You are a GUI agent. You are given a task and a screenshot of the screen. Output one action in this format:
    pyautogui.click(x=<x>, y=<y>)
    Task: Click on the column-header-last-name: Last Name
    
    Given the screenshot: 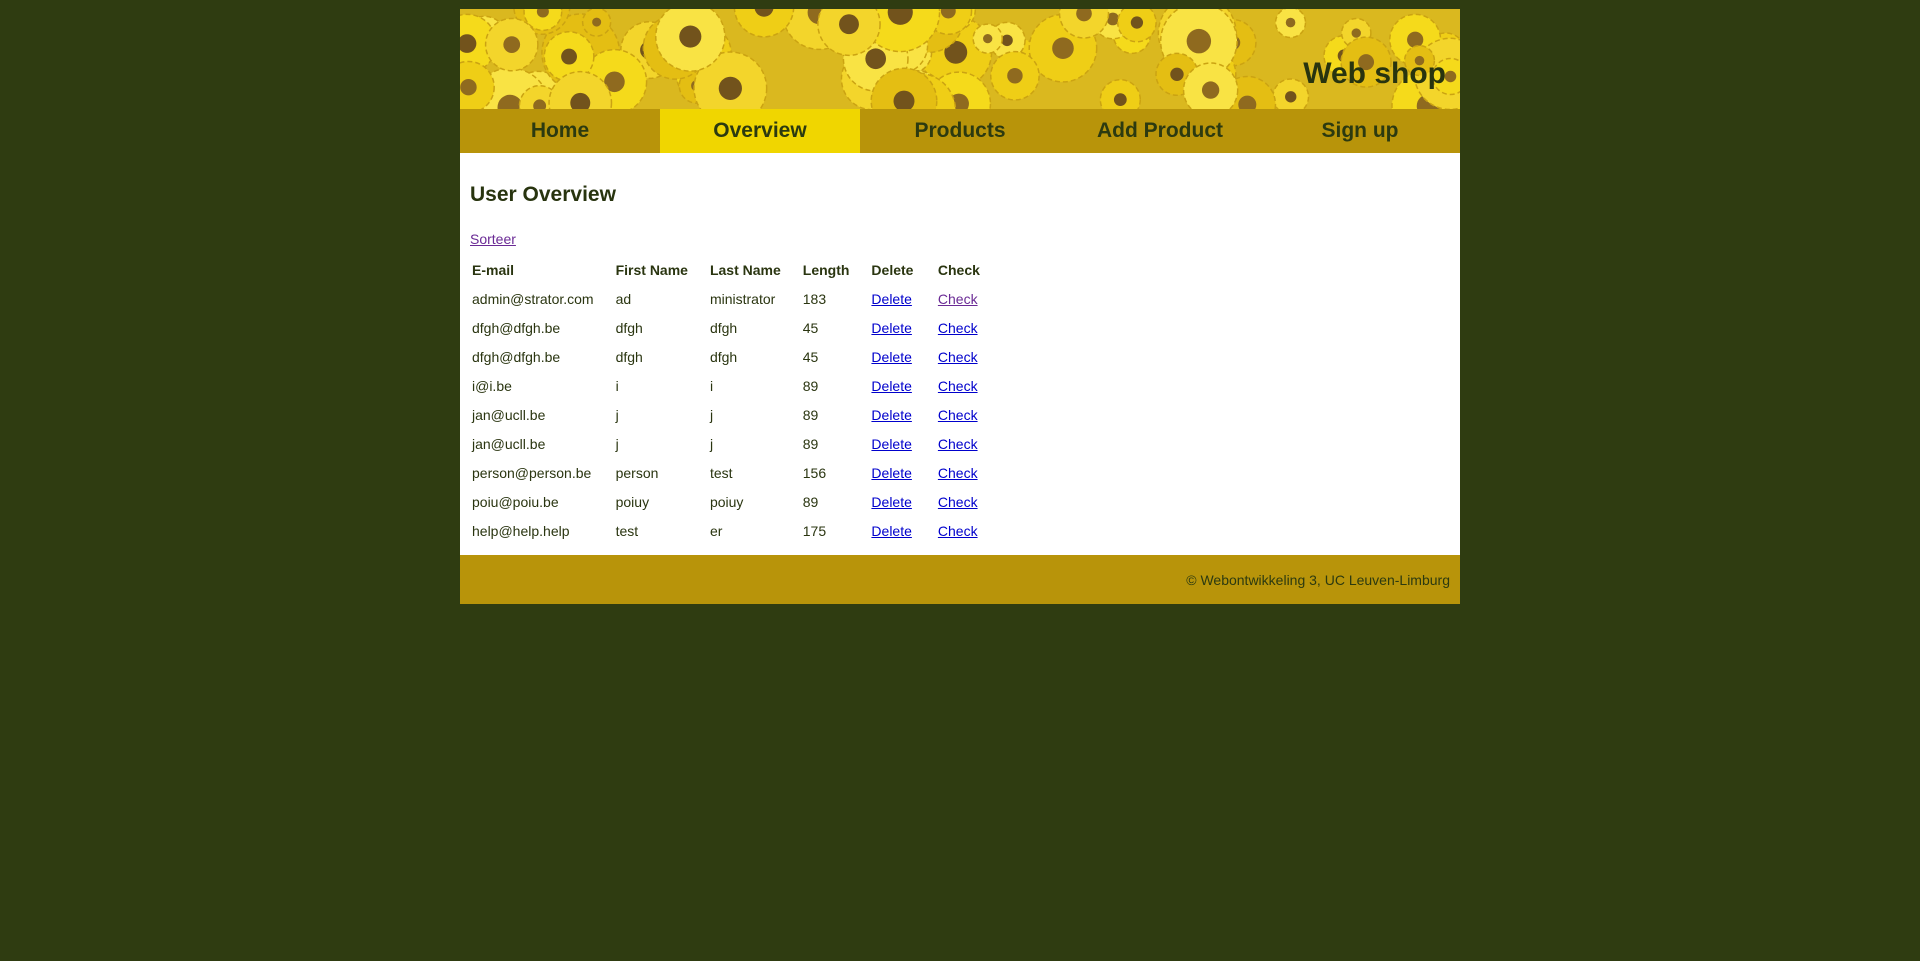 What is the action you would take?
    pyautogui.click(x=745, y=269)
    